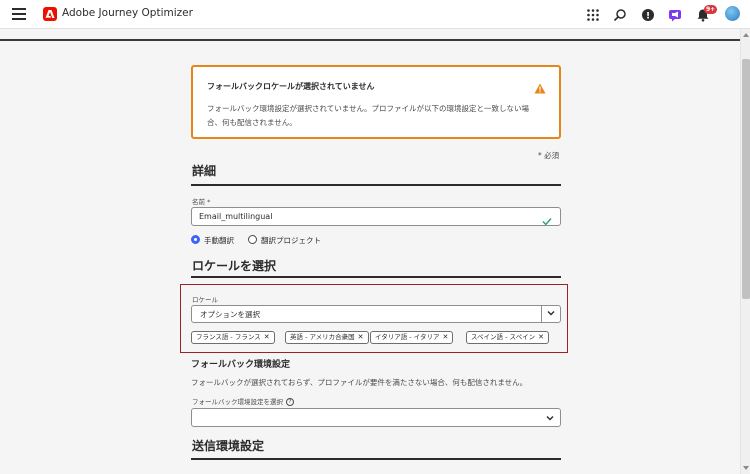  What do you see at coordinates (219, 240) in the screenshot?
I see `manual-translation-label: 手動翻訳` at bounding box center [219, 240].